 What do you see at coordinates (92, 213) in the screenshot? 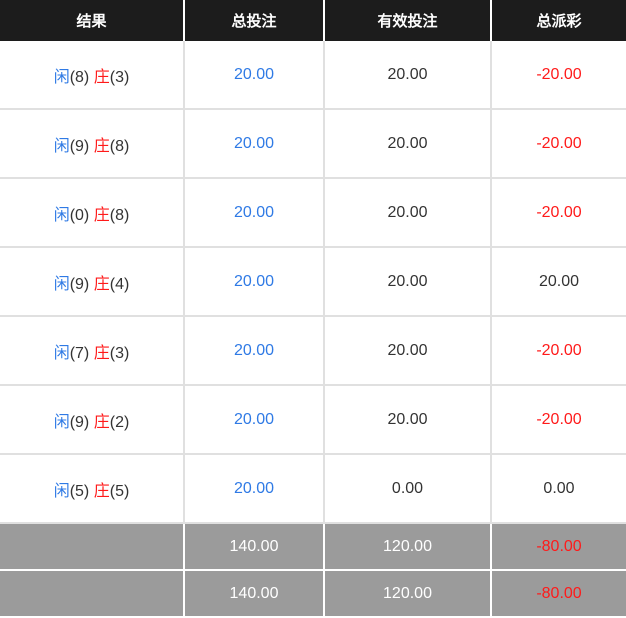
I see `result-cell: 闲(0) 庄(8)` at bounding box center [92, 213].